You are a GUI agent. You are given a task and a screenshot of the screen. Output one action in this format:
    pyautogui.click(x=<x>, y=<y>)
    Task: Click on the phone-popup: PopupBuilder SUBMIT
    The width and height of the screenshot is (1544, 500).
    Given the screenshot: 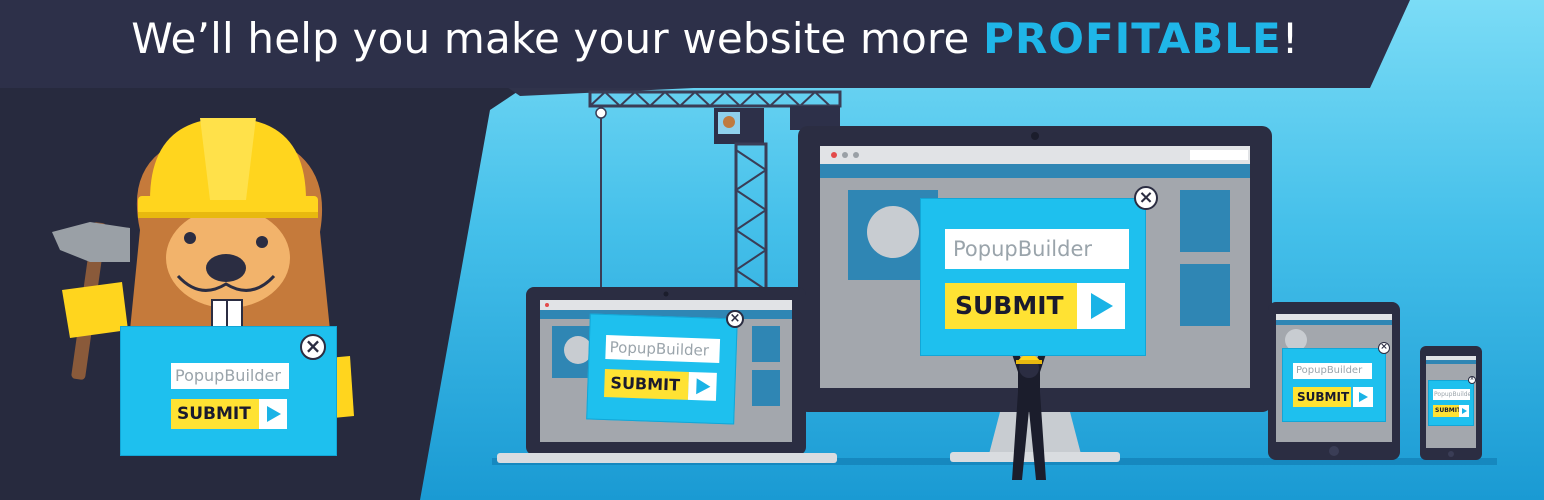 What is the action you would take?
    pyautogui.click(x=1451, y=403)
    